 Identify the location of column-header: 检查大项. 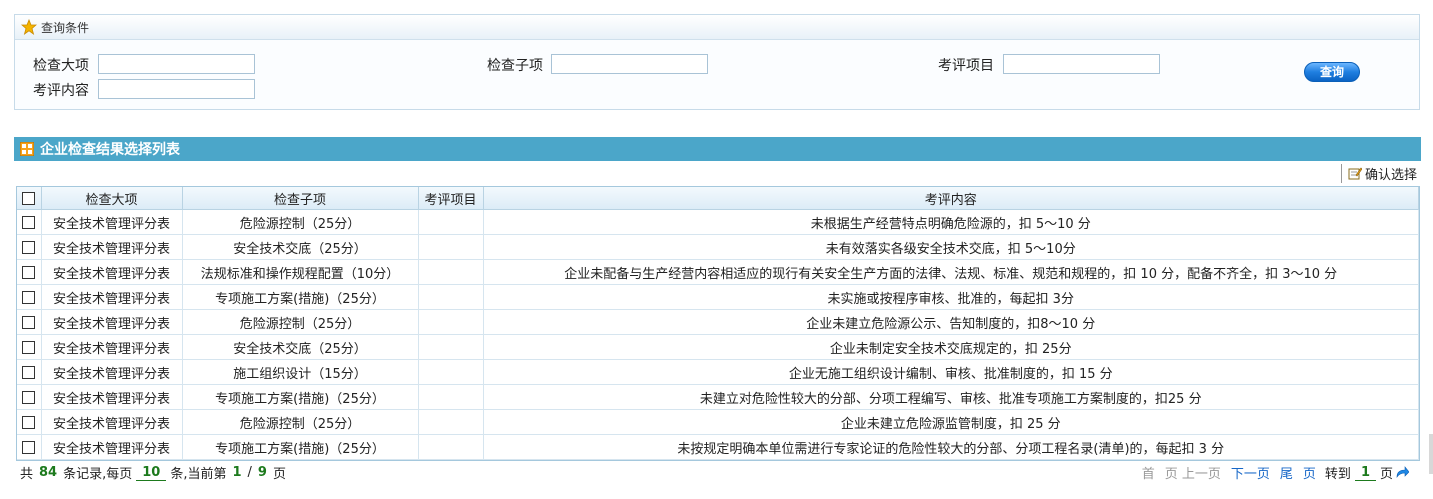
(112, 198).